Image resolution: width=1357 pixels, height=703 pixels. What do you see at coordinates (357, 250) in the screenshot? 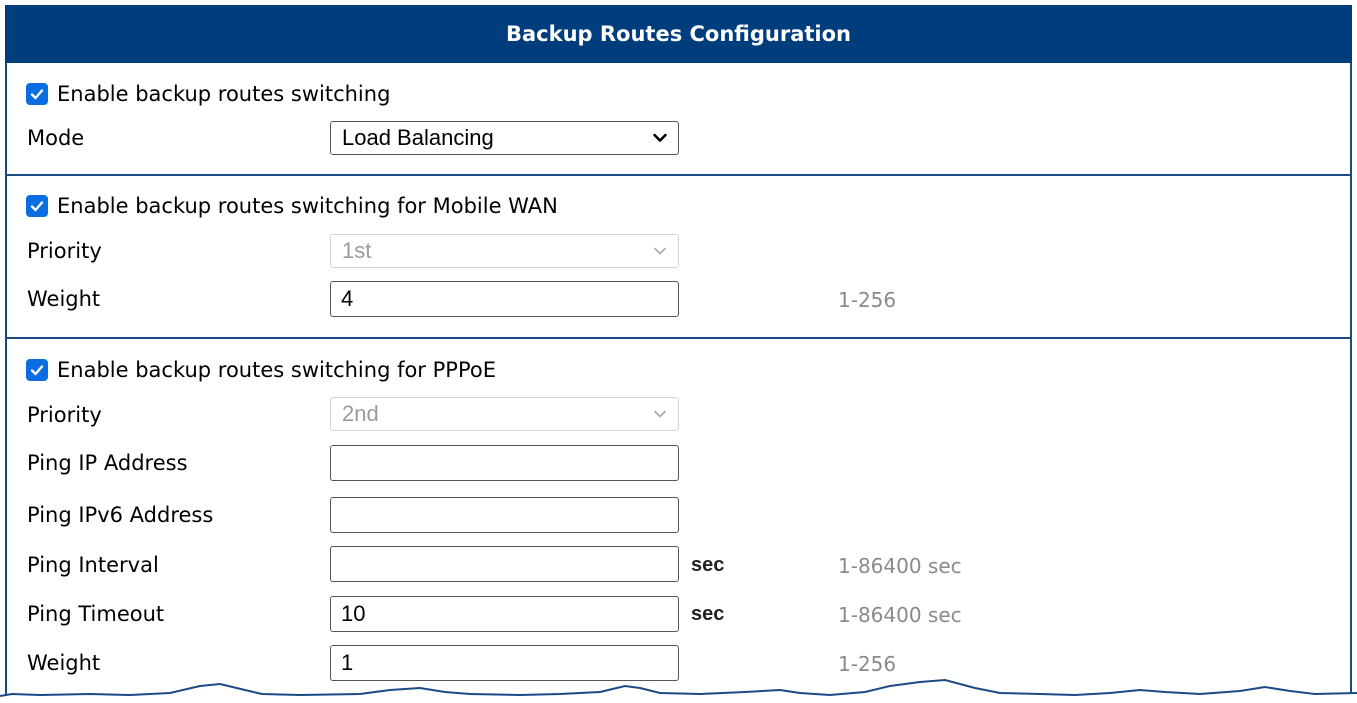
I see `priority-select-value: 1st` at bounding box center [357, 250].